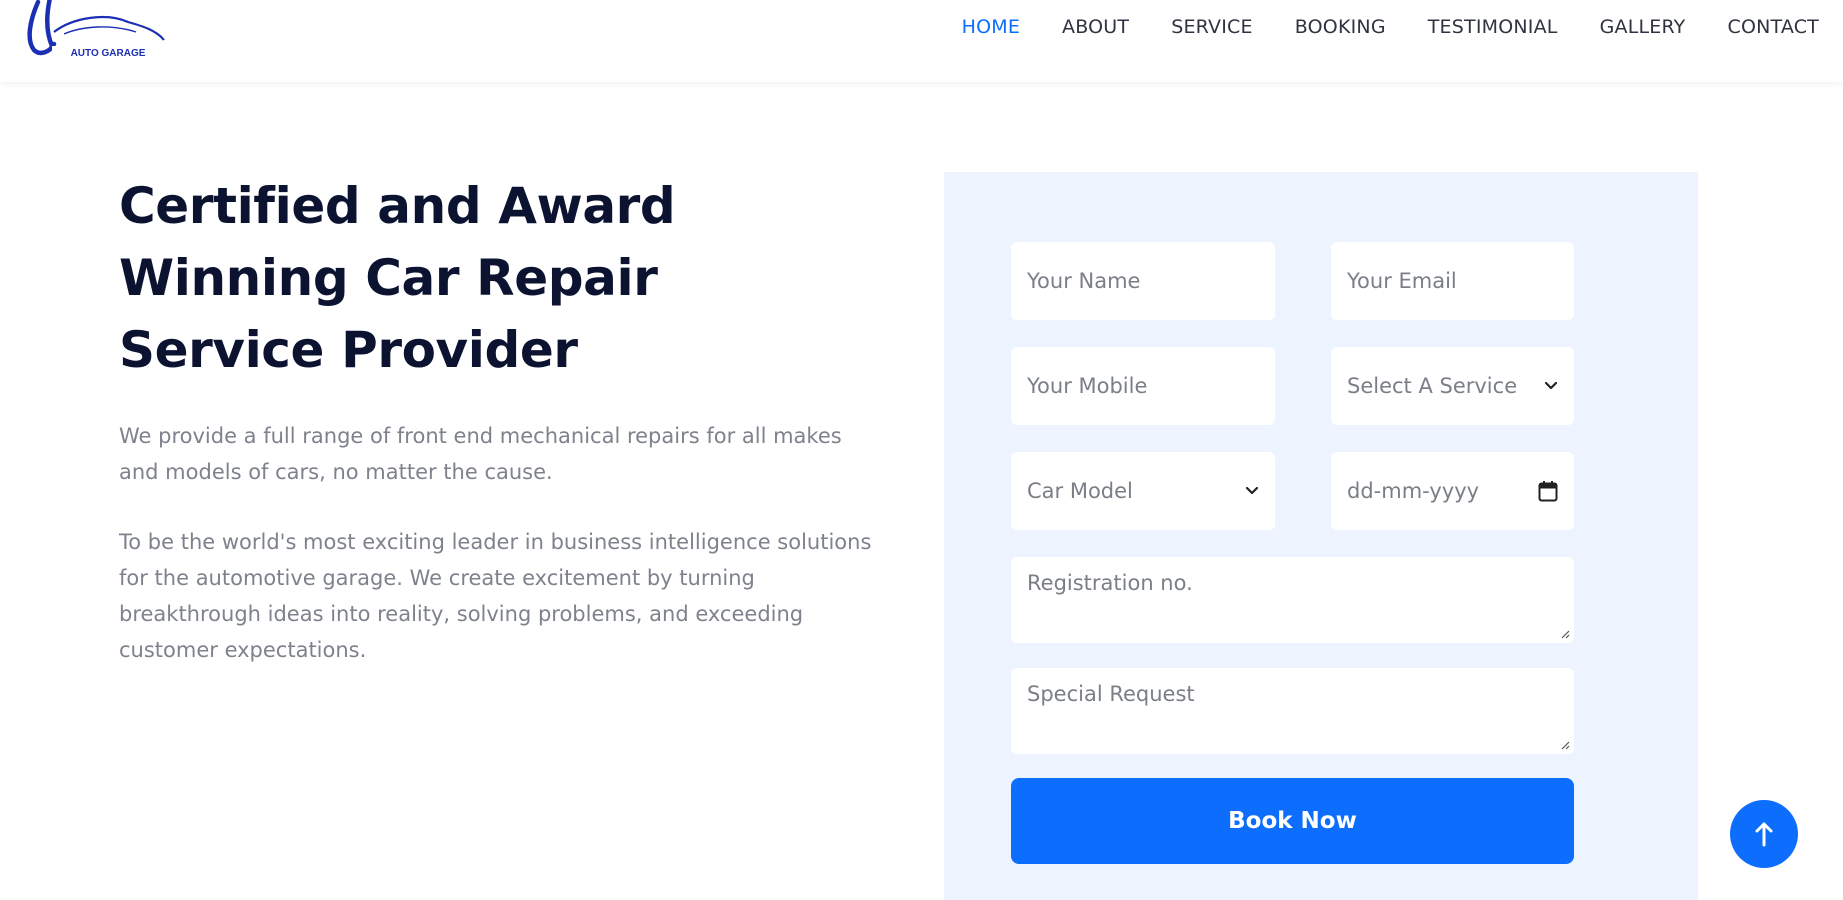  What do you see at coordinates (1432, 386) in the screenshot?
I see `service-select-value: Select A Service` at bounding box center [1432, 386].